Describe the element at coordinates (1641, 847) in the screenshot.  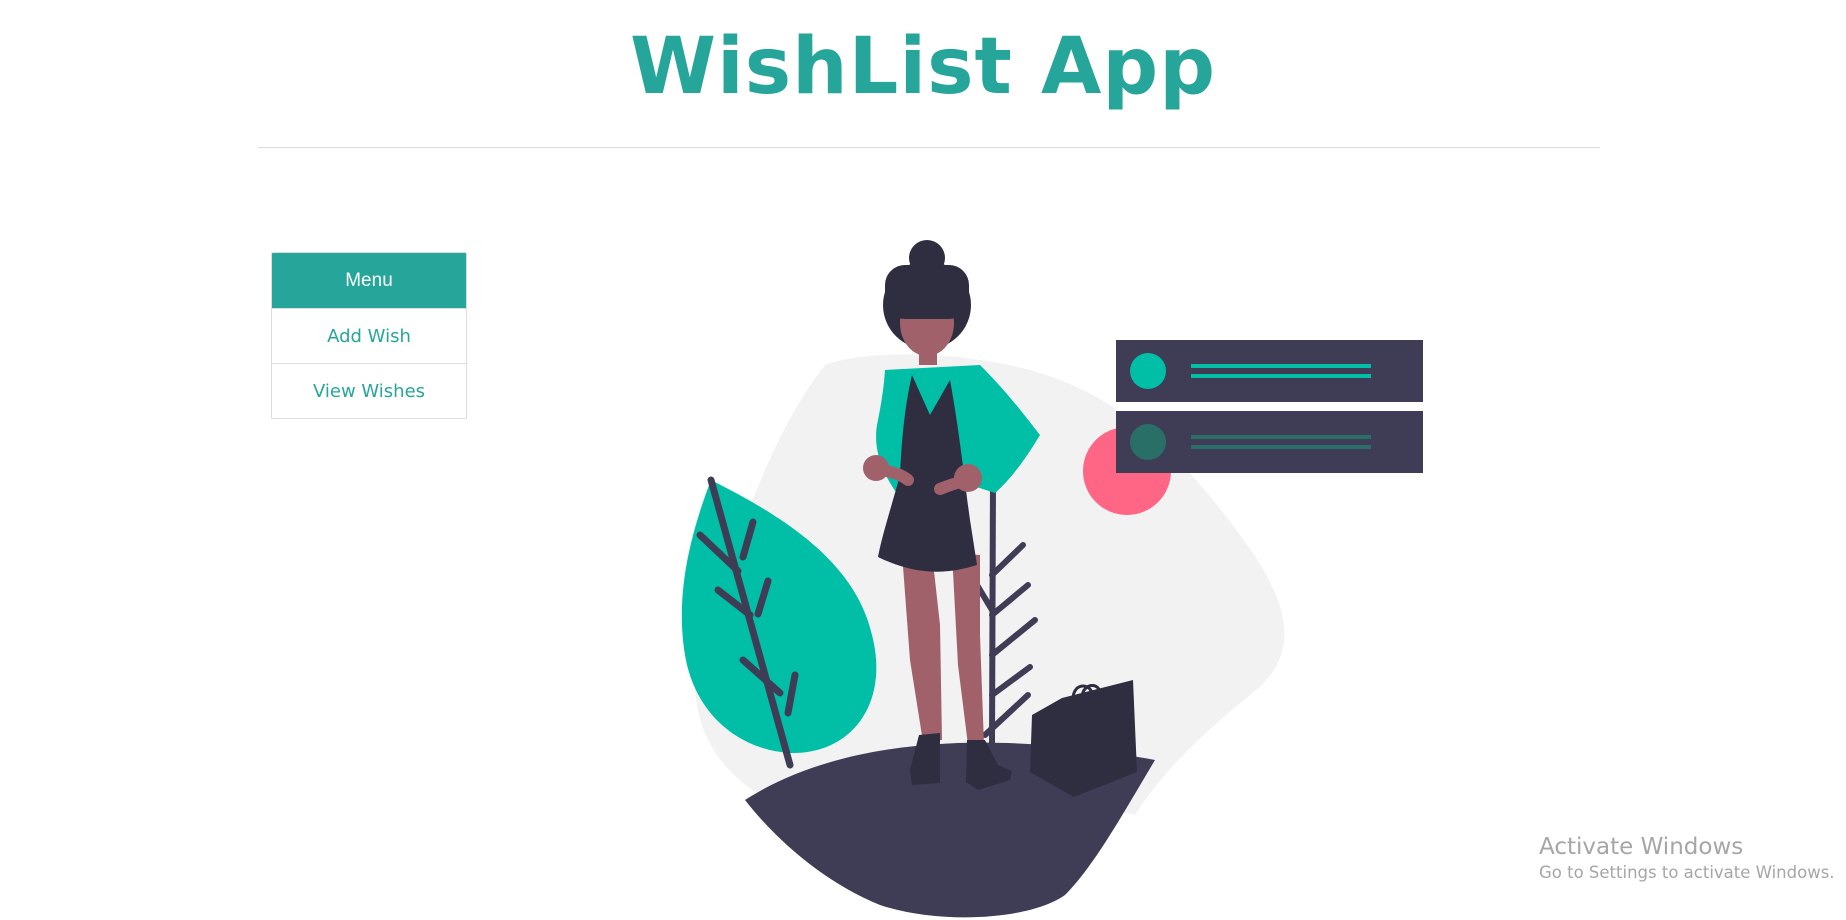
I see `activate-windows-title: Activate Windows` at that location.